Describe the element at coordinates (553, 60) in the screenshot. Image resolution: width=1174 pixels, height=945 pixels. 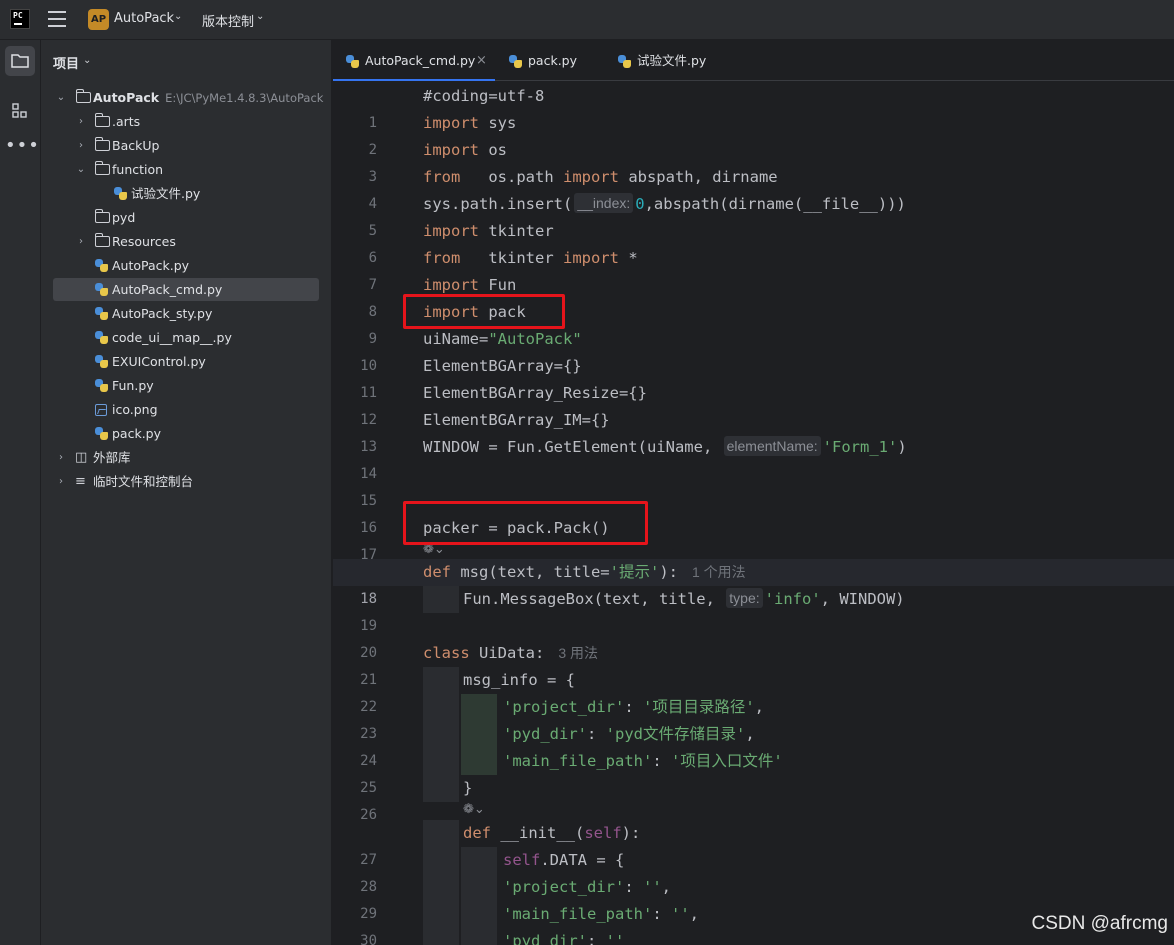
I see `tab-label: pack.py` at that location.